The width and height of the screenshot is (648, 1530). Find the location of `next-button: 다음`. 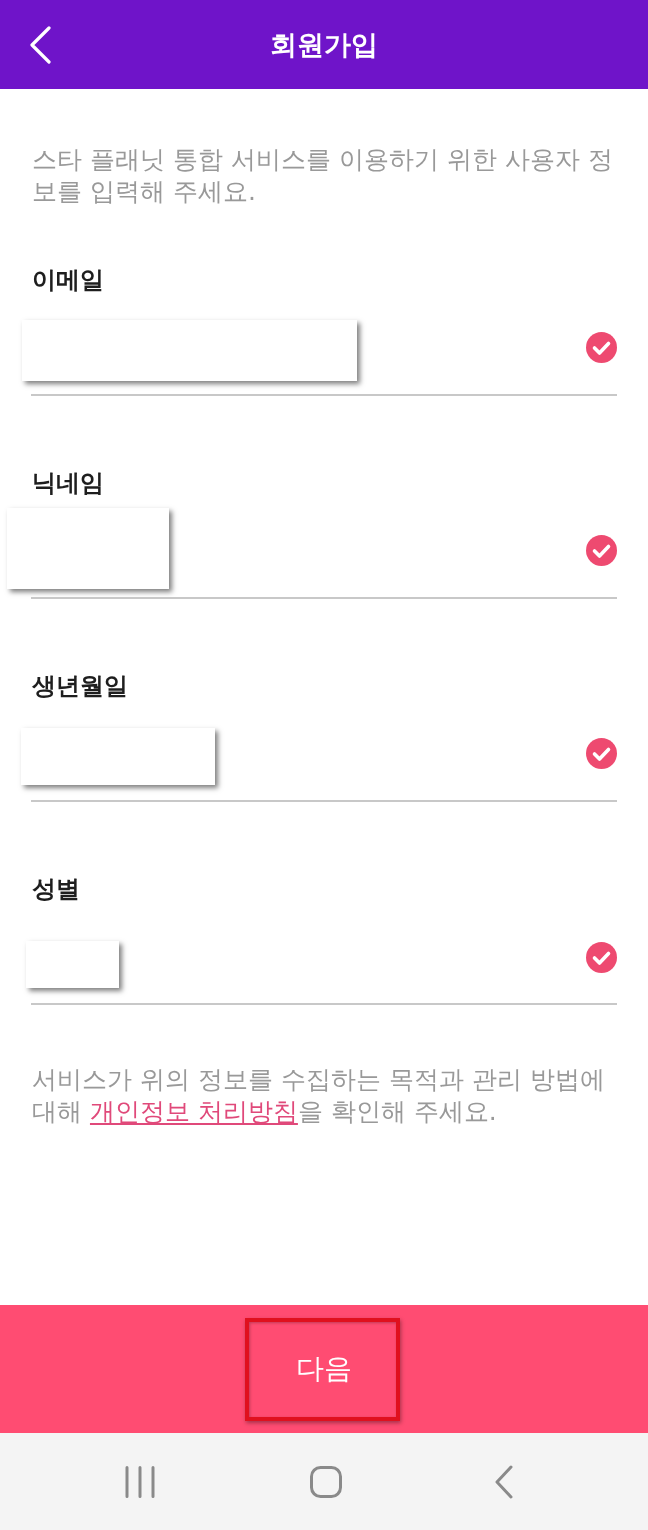

next-button: 다음 is located at coordinates (324, 1369).